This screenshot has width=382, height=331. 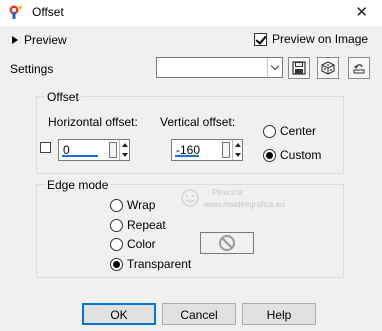 I want to click on preview-toggle: Preview, so click(x=39, y=40).